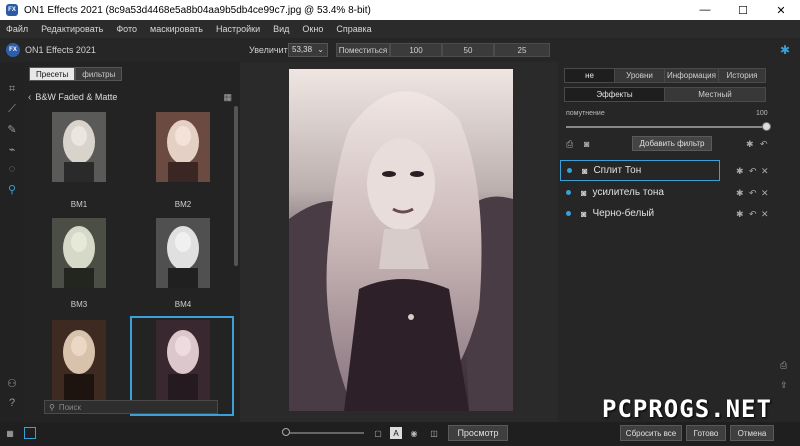 This screenshot has height=446, width=800. I want to click on product-name: ON1 Effects 2021, so click(60, 50).